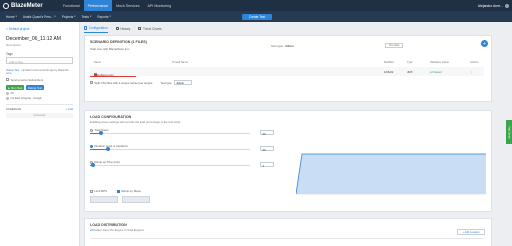 Image resolution: width=512 pixels, height=246 pixels. I want to click on engine-test-type-select: JMeter, so click(182, 82).